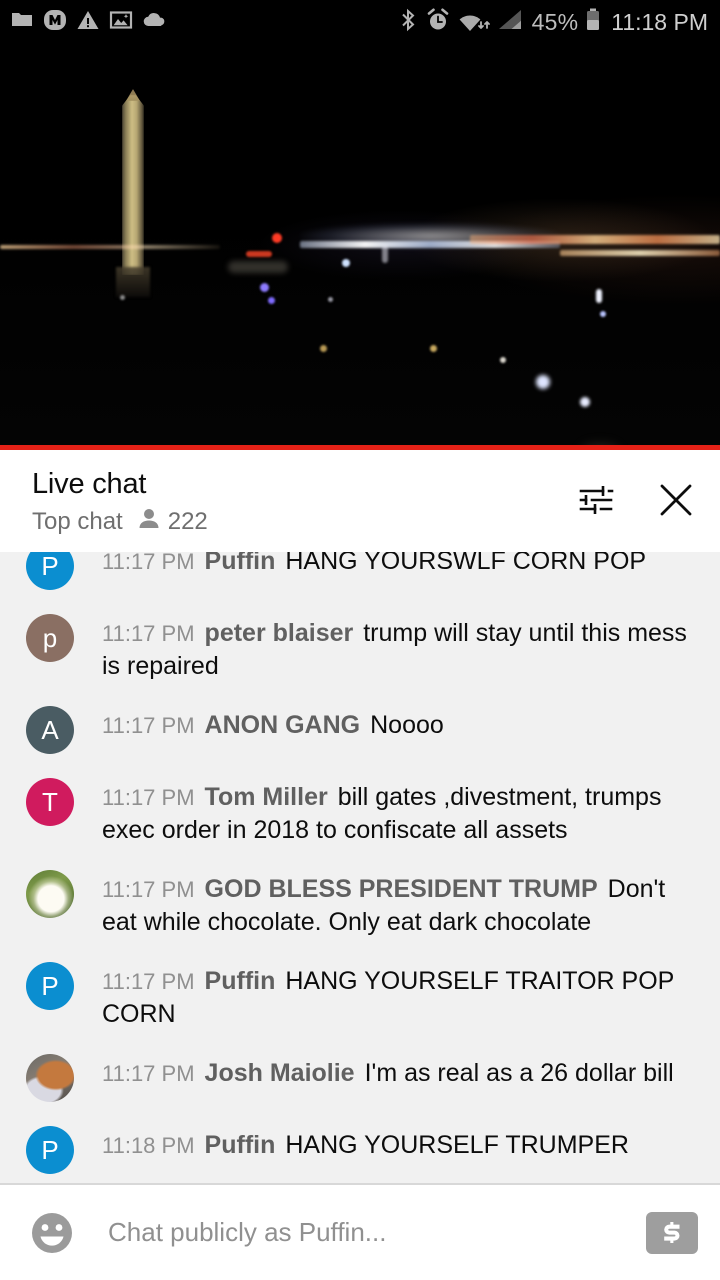 This screenshot has width=720, height=1280. I want to click on image-icon, so click(121, 22).